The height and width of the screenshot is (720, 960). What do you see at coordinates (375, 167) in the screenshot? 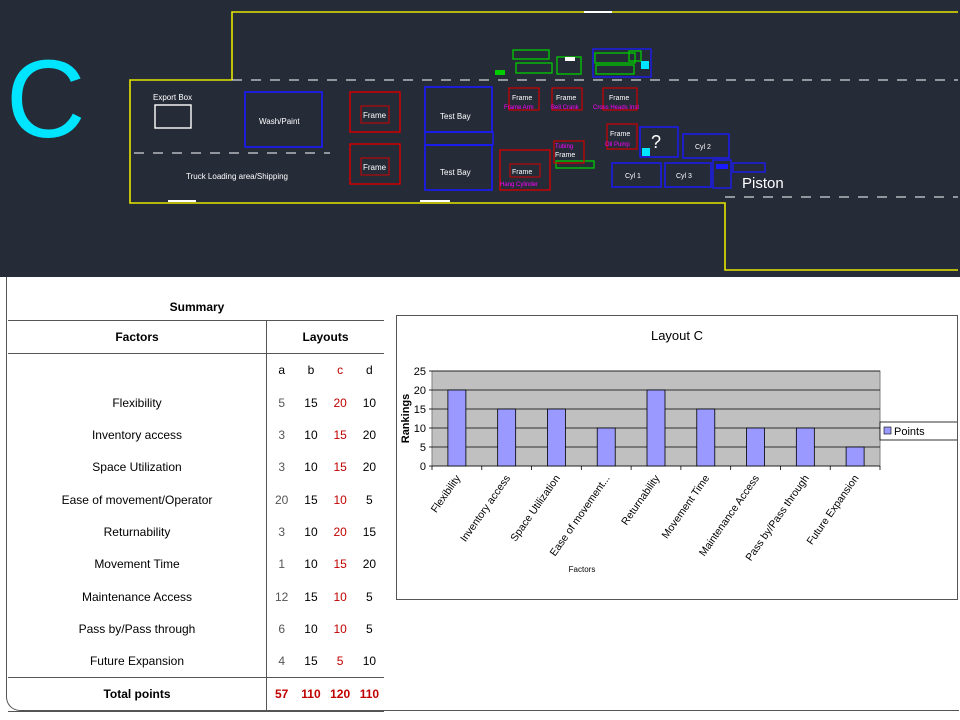
I see `frame-label-2: Frame` at bounding box center [375, 167].